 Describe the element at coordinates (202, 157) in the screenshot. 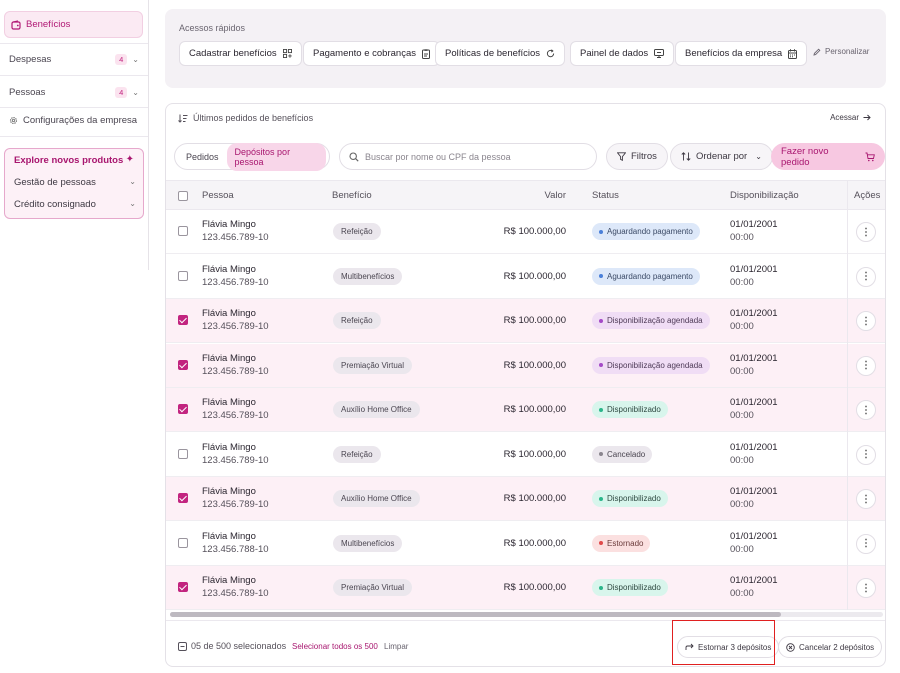

I see `tab-pedidos: Pedidos` at that location.